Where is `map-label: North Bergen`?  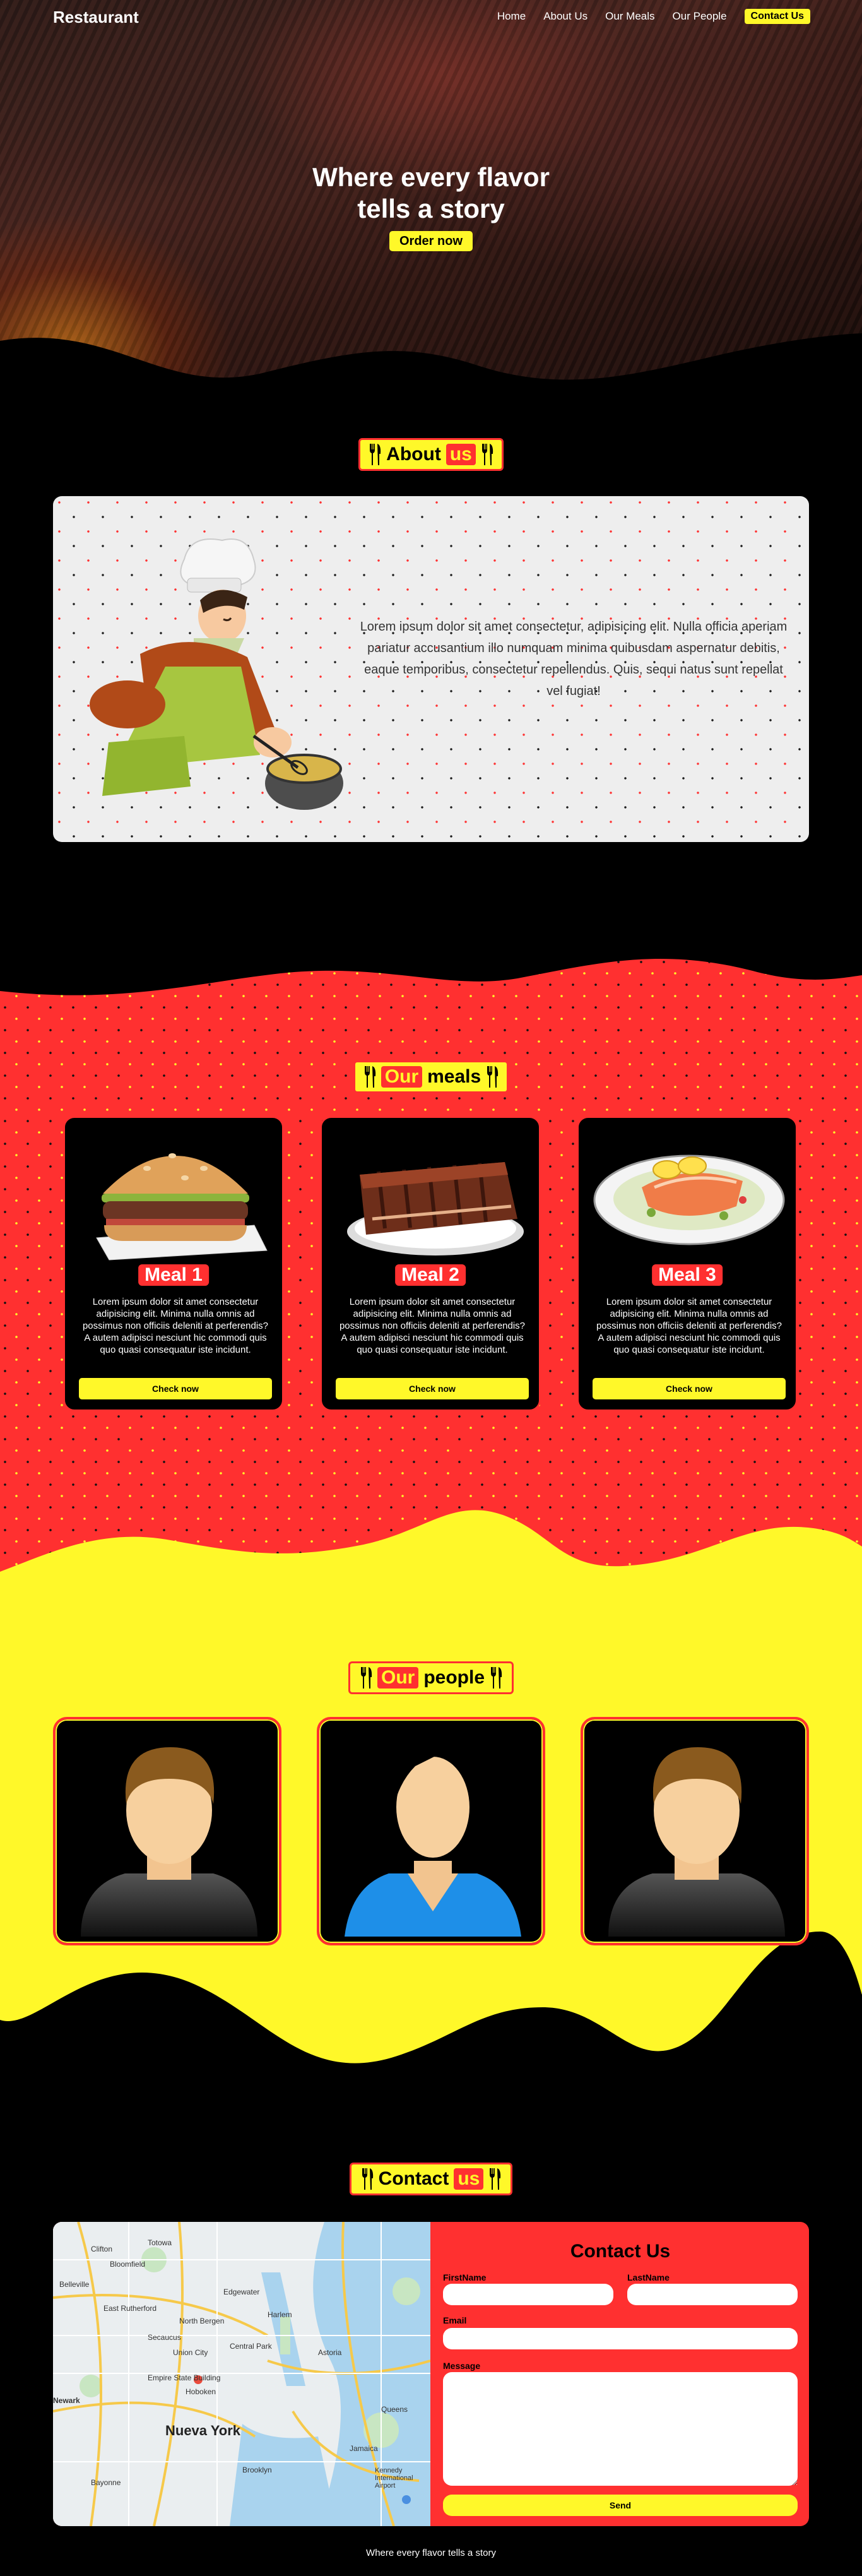 map-label: North Bergen is located at coordinates (202, 2321).